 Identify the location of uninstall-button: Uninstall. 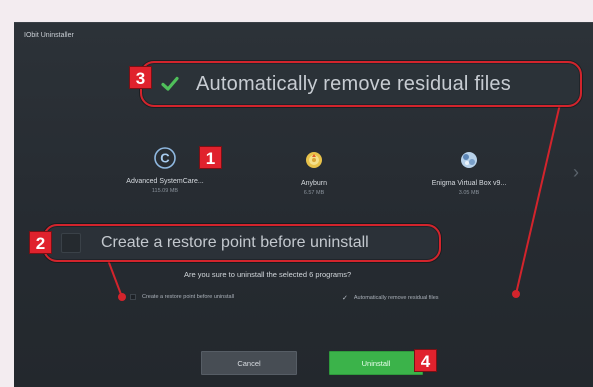
(376, 363).